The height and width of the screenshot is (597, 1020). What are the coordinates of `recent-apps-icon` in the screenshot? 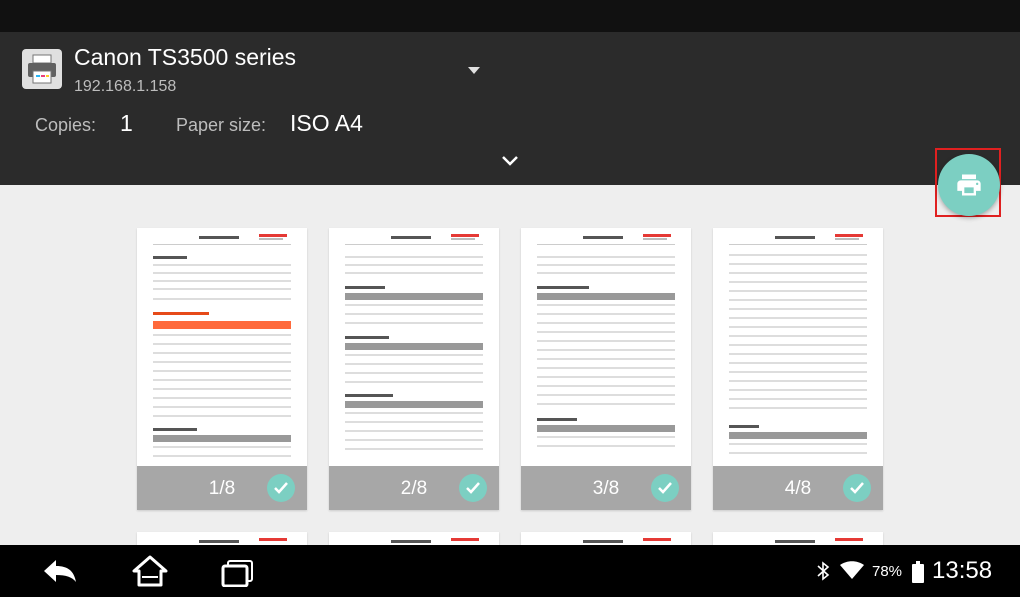 It's located at (238, 575).